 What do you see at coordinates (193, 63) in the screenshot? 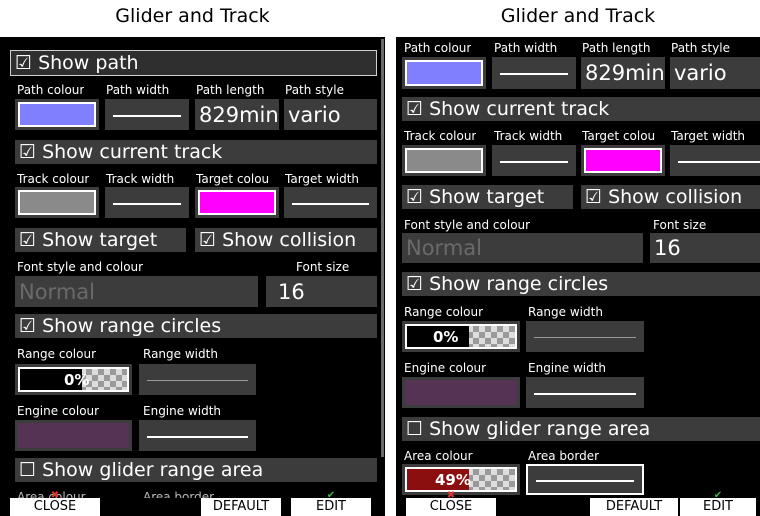
I see `show-path-checkbox: ☑ Show path` at bounding box center [193, 63].